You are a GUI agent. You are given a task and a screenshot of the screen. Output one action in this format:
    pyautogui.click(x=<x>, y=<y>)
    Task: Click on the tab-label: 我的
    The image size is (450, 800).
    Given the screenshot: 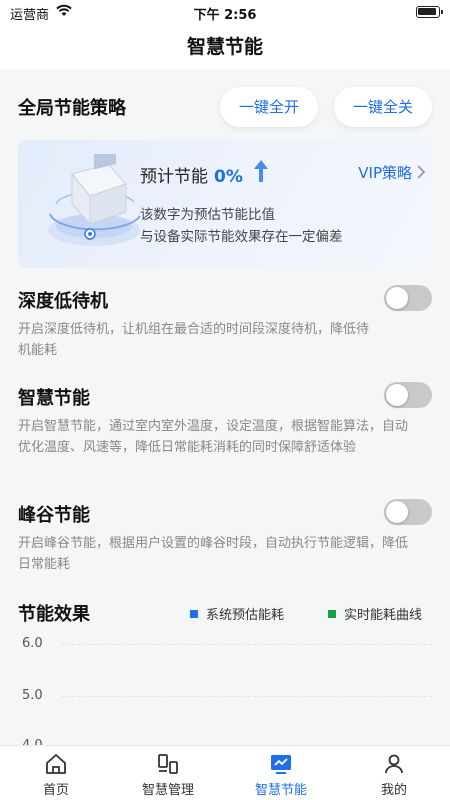 What is the action you would take?
    pyautogui.click(x=393, y=790)
    